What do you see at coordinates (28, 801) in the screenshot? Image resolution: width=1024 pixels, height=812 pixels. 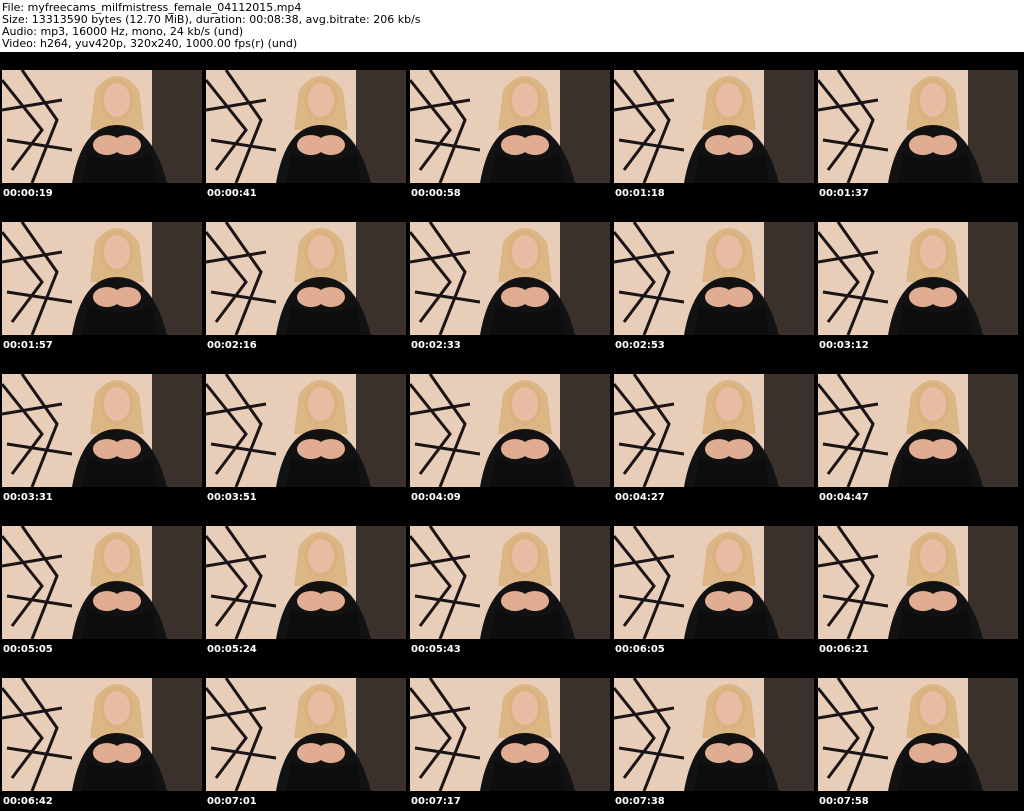 I see `frame-timestamp: 00:06:42` at bounding box center [28, 801].